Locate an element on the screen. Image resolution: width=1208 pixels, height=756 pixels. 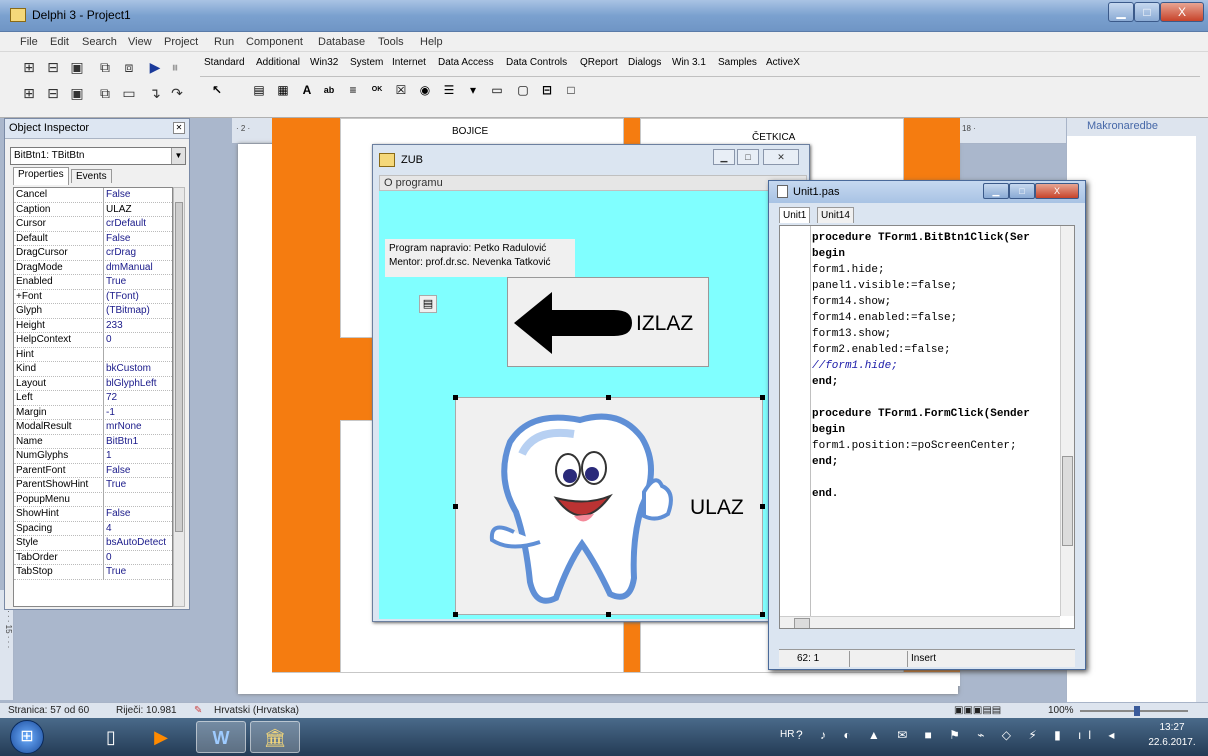
code-line: end. is located at coordinates (825, 494).